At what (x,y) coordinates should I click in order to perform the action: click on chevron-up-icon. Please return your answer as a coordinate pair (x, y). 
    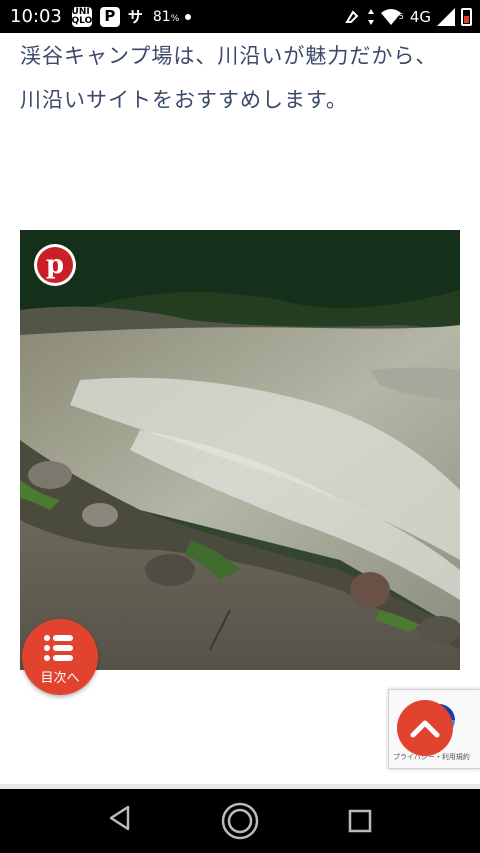
    Looking at the image, I should click on (425, 729).